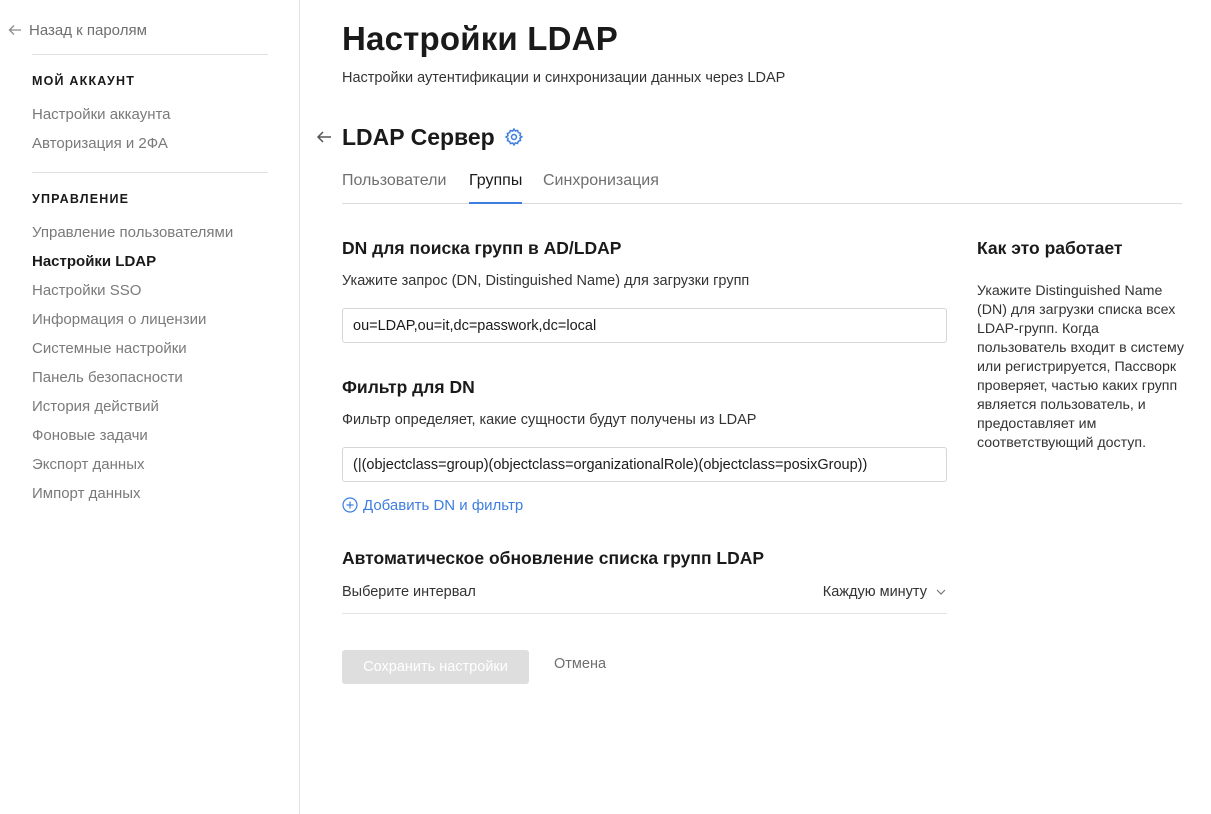 The width and height of the screenshot is (1211, 814). Describe the element at coordinates (408, 387) in the screenshot. I see `filter-section-title: Фильтр для DN` at that location.